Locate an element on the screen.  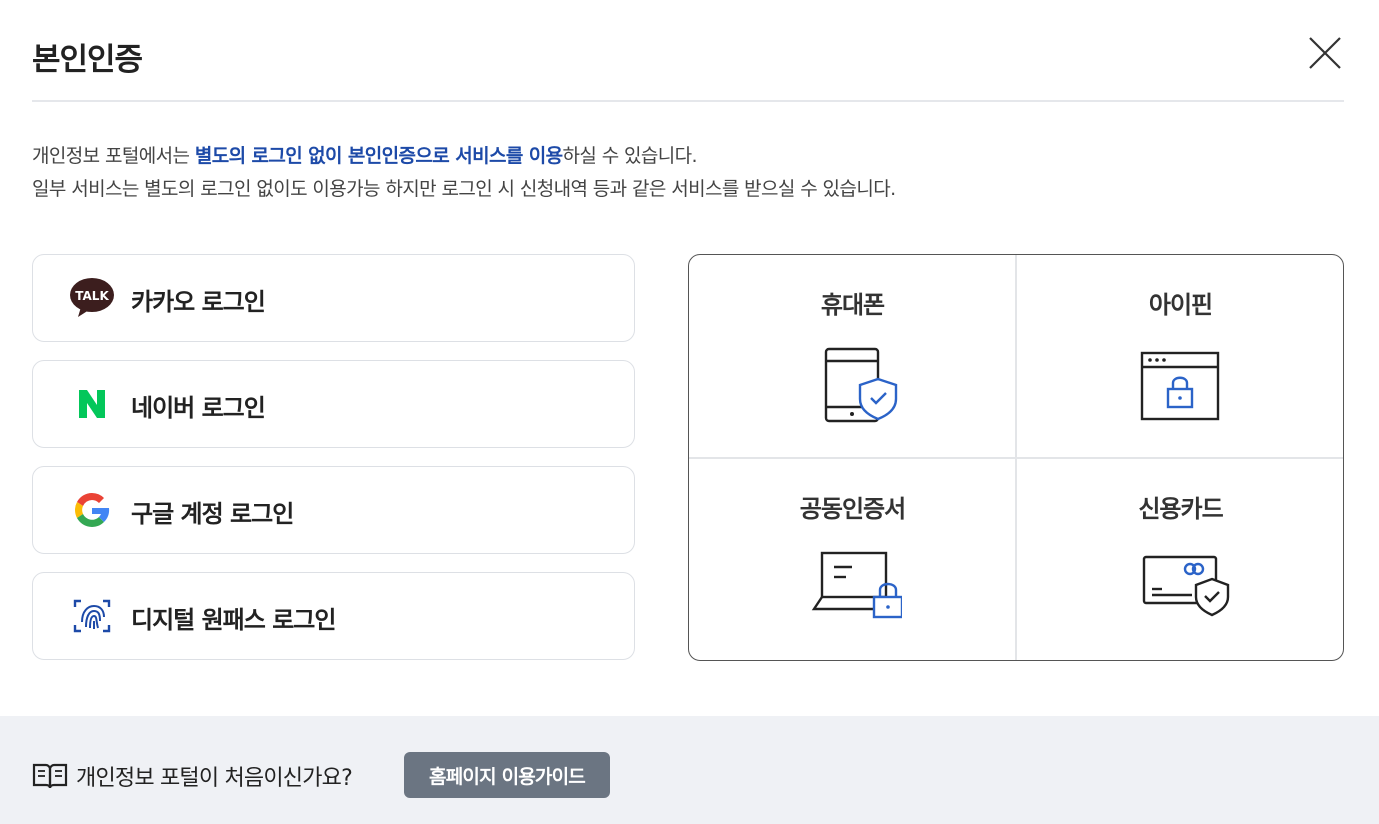
digital-onepass-login-button: 디지털 원패스 로그인 is located at coordinates (333, 616).